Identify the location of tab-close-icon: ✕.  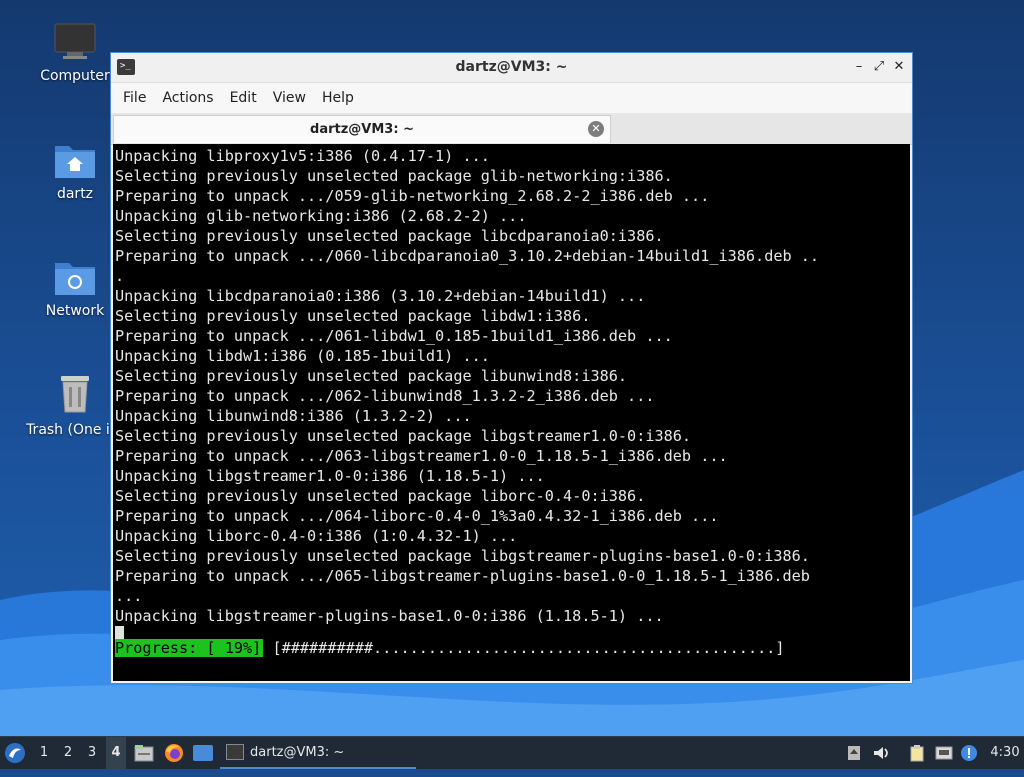
(596, 129).